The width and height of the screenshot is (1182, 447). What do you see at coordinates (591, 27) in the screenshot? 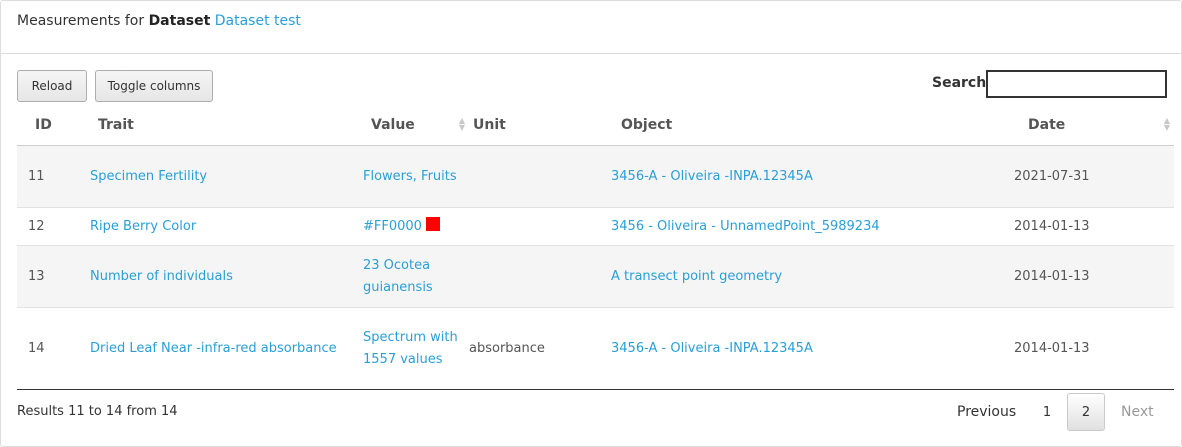
I see `panel-heading: Measurements for Dataset Dataset test` at bounding box center [591, 27].